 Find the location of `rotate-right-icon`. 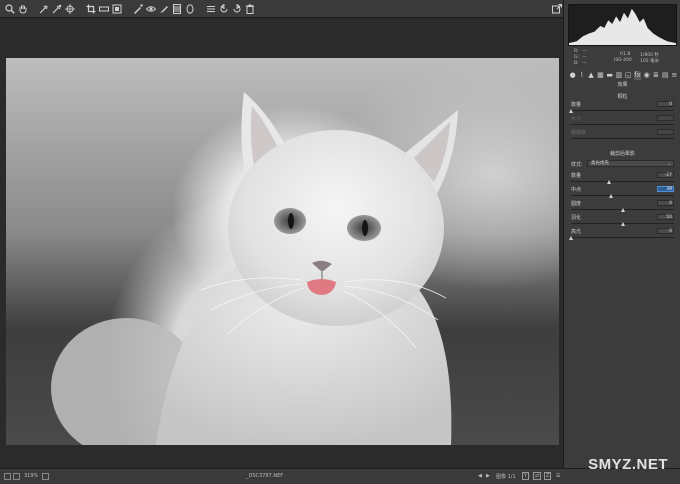

rotate-right-icon is located at coordinates (236, 8).